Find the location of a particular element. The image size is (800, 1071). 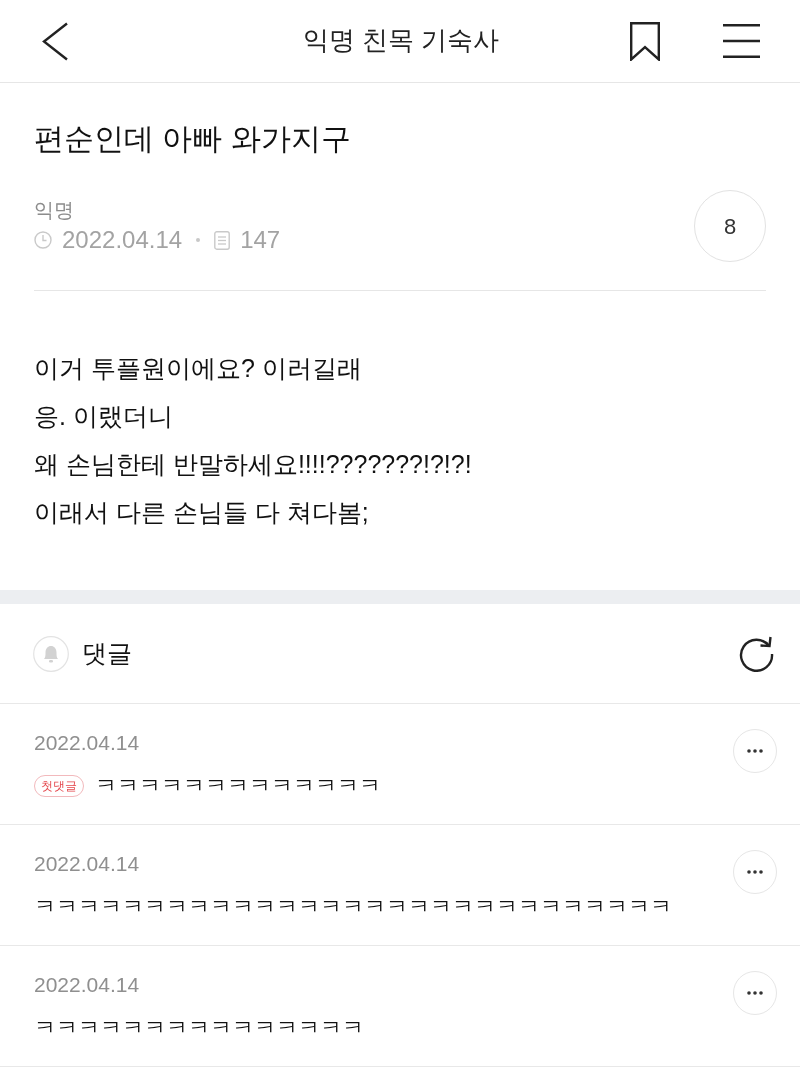

author-name: 익명 is located at coordinates (54, 210).